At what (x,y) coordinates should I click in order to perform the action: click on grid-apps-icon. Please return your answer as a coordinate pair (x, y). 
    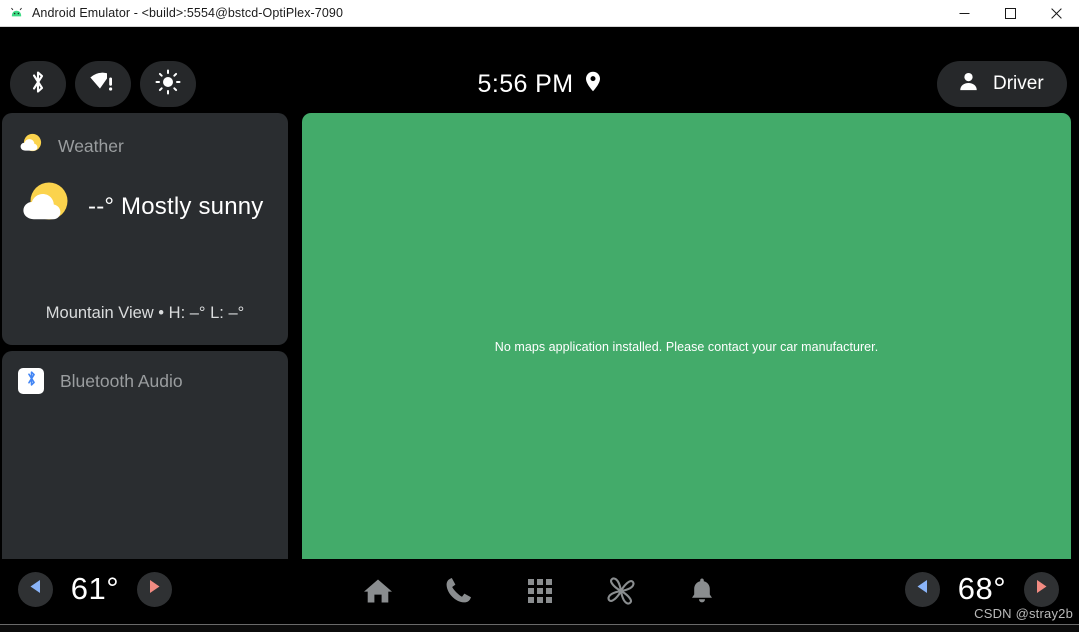
    Looking at the image, I should click on (540, 593).